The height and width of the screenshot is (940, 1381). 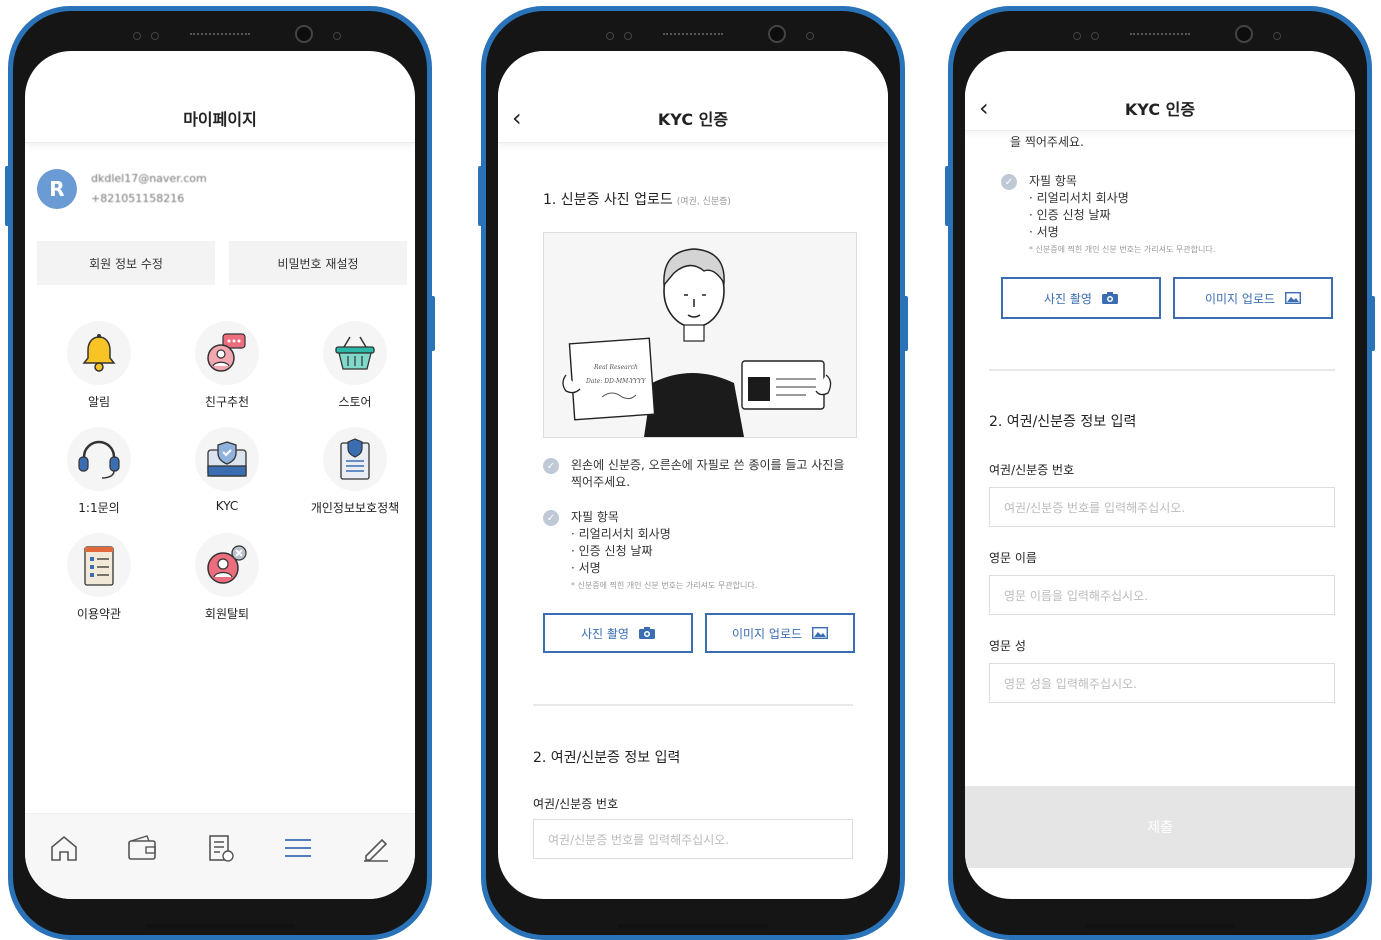 What do you see at coordinates (355, 459) in the screenshot?
I see `privacy-document-icon` at bounding box center [355, 459].